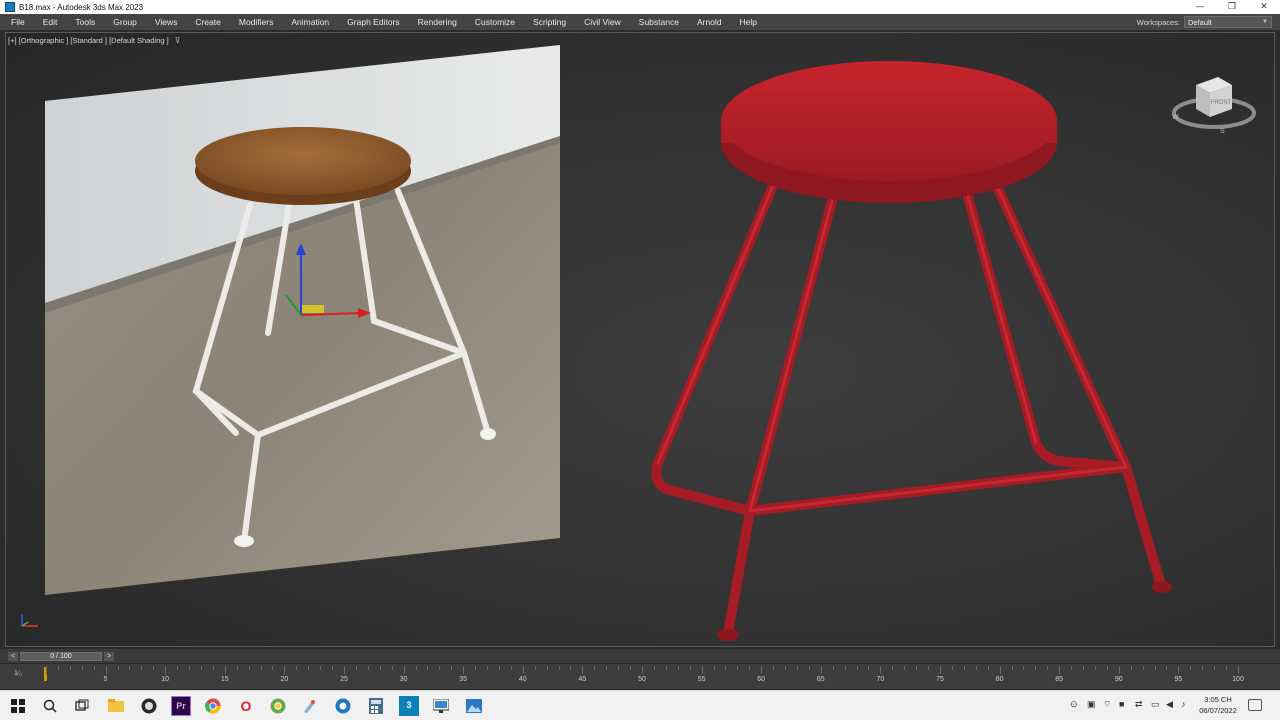  I want to click on track-bar-filter-icon: 1⁄₀, so click(18, 673).